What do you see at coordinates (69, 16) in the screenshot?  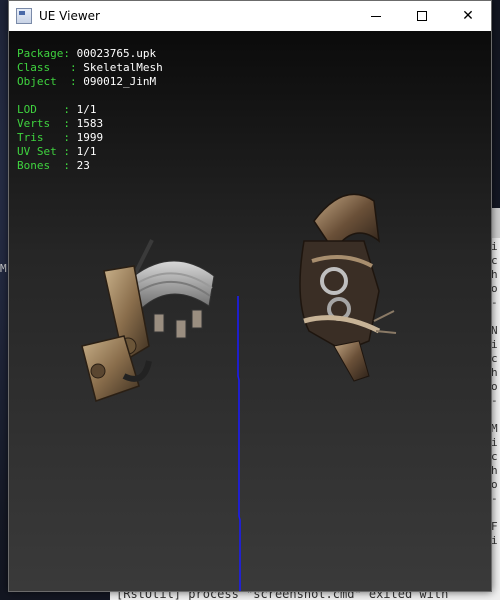 I see `window-title: UE Viewer` at bounding box center [69, 16].